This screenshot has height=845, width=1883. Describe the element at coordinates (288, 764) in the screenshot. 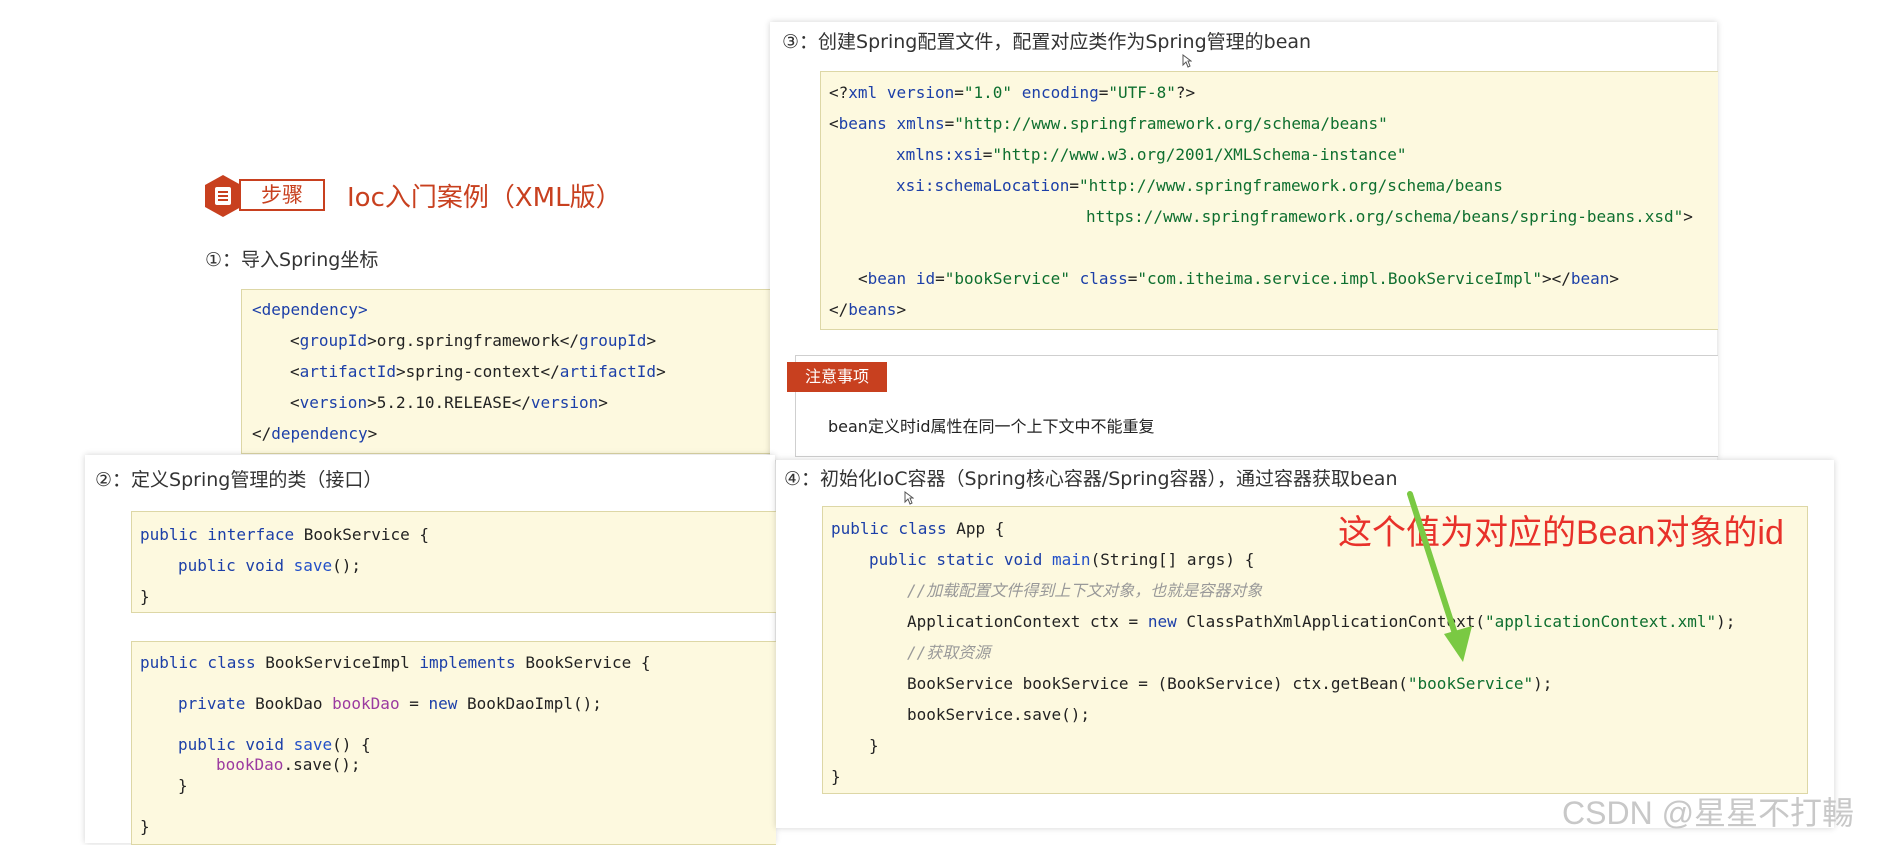

I see `code-line: bookDao.save();` at that location.